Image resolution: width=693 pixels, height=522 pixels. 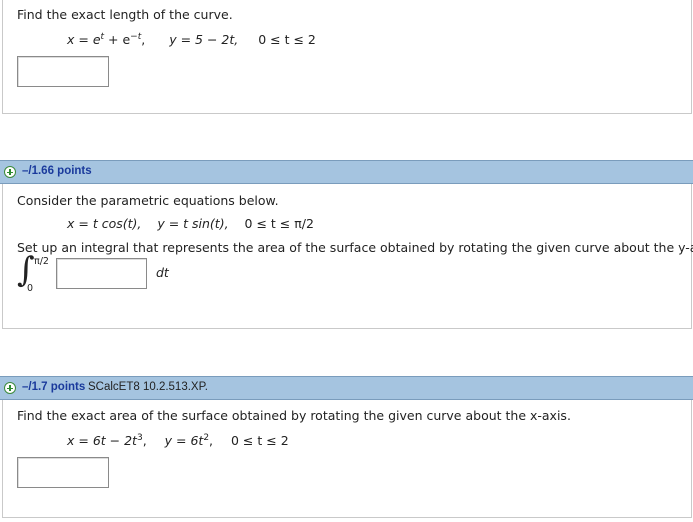 What do you see at coordinates (193, 223) in the screenshot?
I see `eq-y: y = t sin(t),` at bounding box center [193, 223].